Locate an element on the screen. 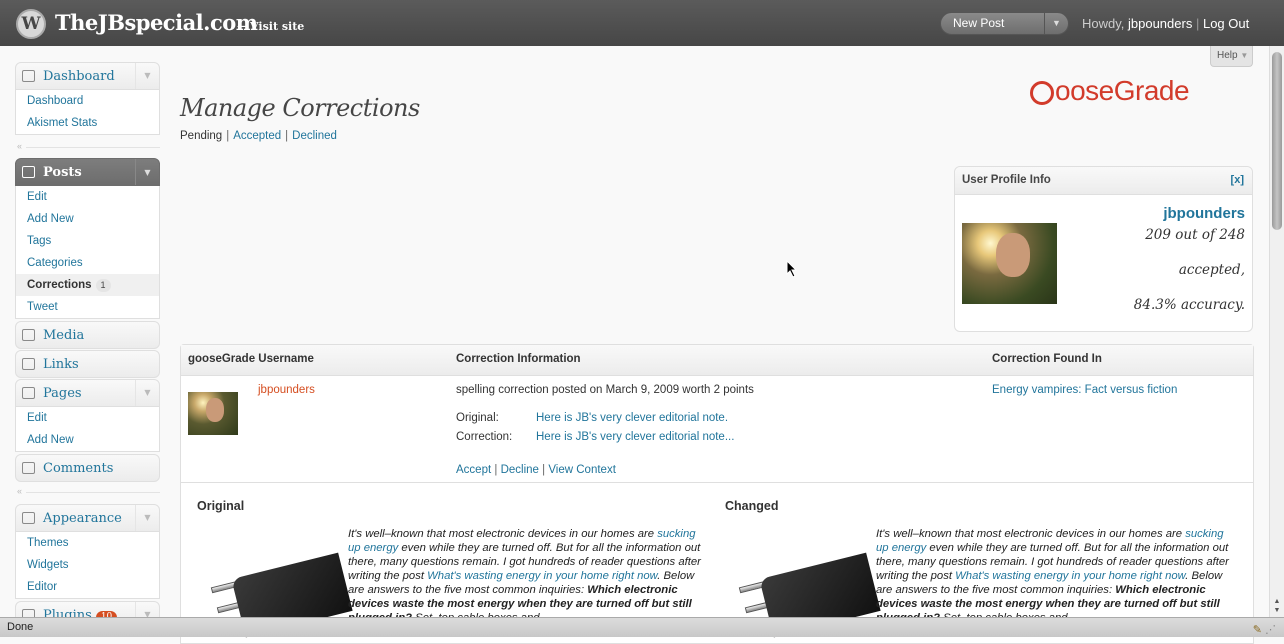  page-title: Manage Corrections is located at coordinates (300, 108).